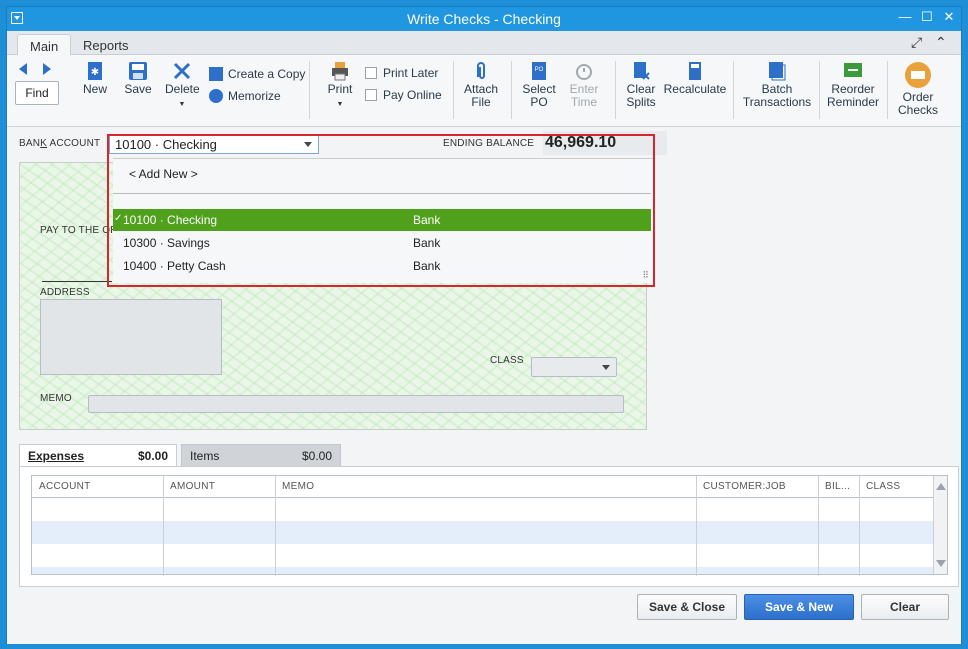 The width and height of the screenshot is (968, 649). I want to click on column-header-amount: AMOUNT, so click(192, 486).